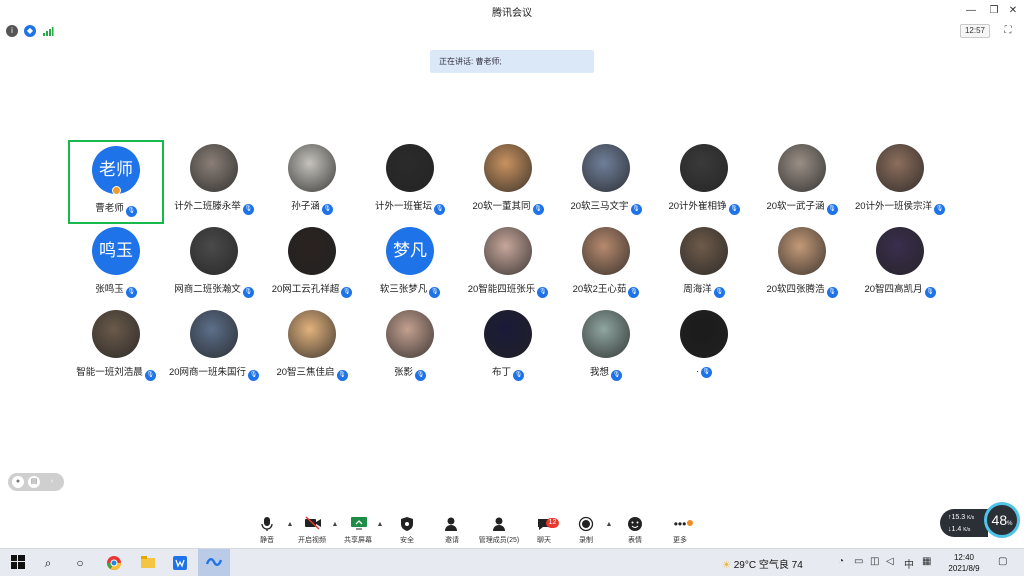  What do you see at coordinates (214, 562) in the screenshot?
I see `tencent-meeting-taskbar-item` at bounding box center [214, 562].